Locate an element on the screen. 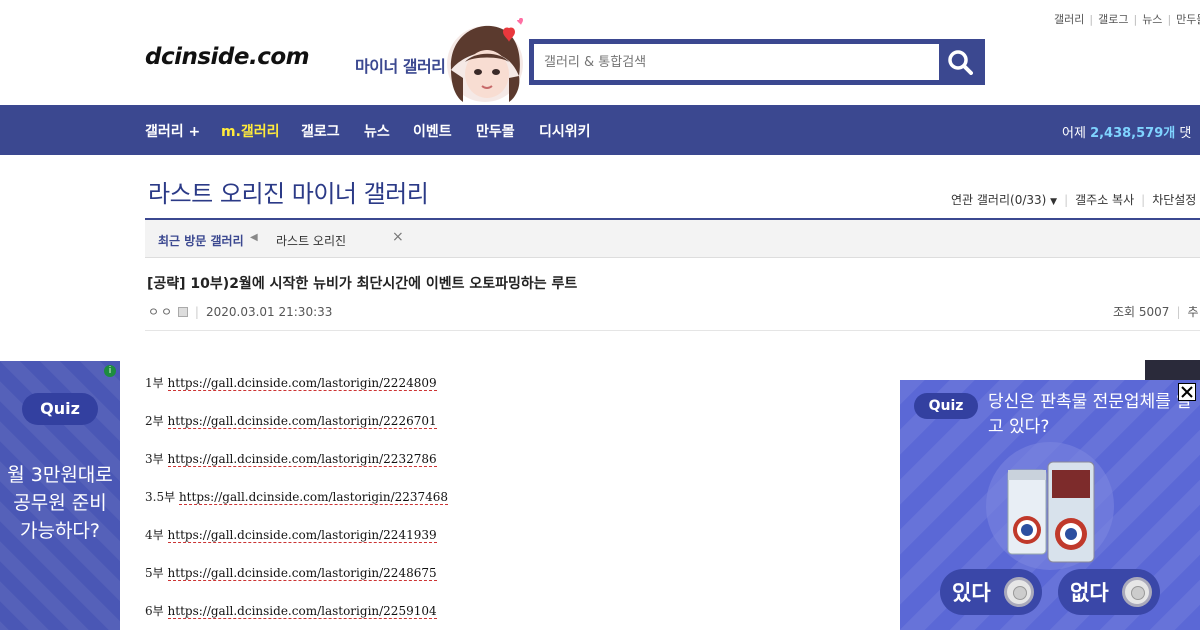 The width and height of the screenshot is (1200, 640). nav-news: 뉴스 is located at coordinates (377, 131).